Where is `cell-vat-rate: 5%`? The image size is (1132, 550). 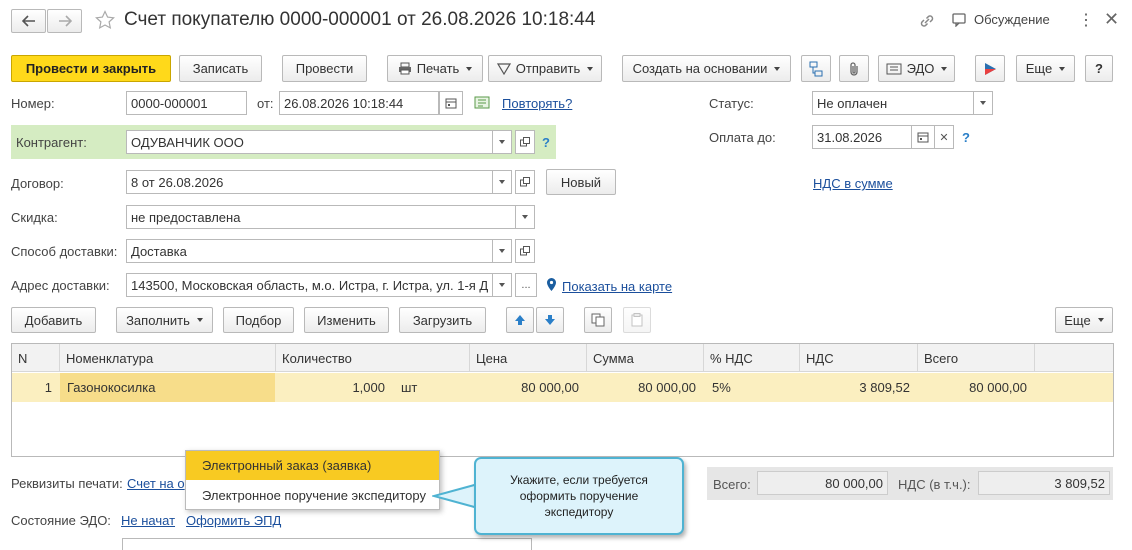 cell-vat-rate: 5% is located at coordinates (721, 387).